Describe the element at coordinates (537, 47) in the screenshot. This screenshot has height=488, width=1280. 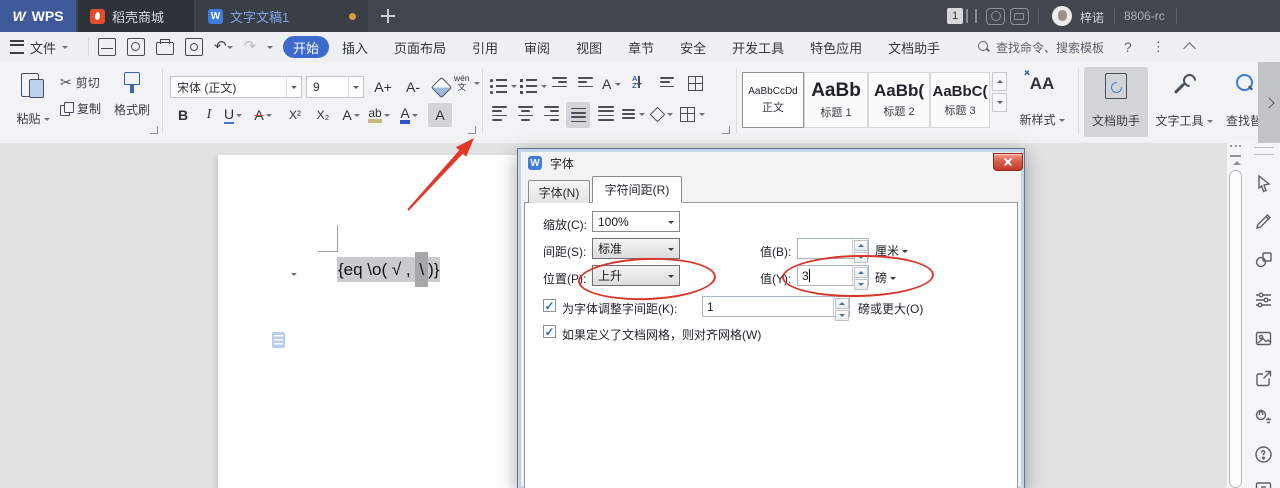
I see `menu-tab-review: 审阅` at that location.